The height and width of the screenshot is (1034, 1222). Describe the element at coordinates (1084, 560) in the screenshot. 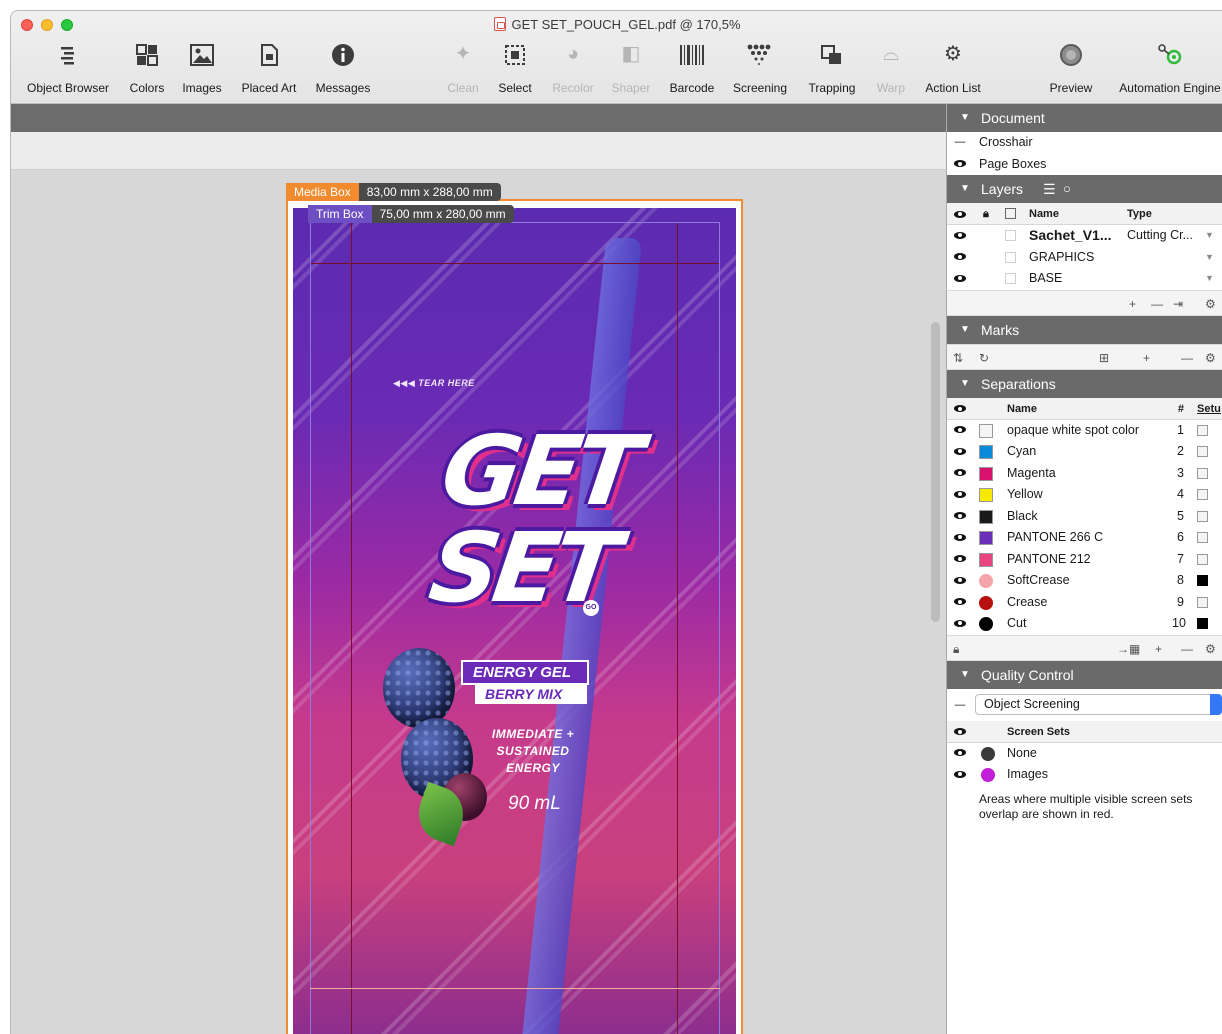

I see `separation-row: PANTONE 212 7` at that location.